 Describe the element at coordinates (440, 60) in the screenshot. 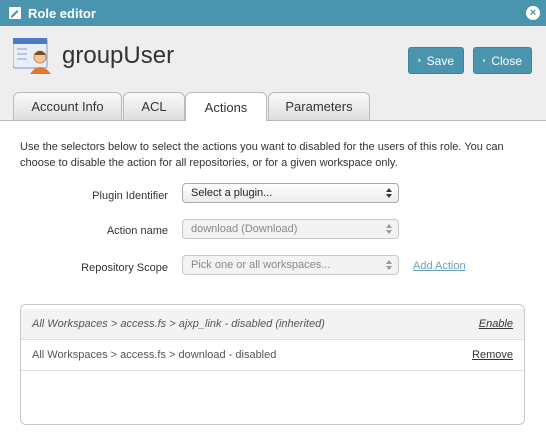

I see `save-button-label: Save` at that location.